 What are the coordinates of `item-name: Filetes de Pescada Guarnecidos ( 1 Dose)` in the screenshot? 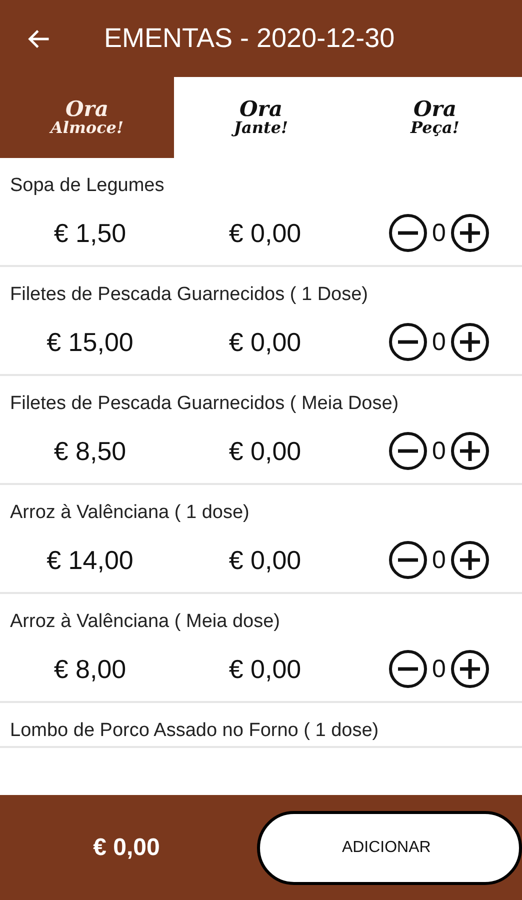 It's located at (189, 295).